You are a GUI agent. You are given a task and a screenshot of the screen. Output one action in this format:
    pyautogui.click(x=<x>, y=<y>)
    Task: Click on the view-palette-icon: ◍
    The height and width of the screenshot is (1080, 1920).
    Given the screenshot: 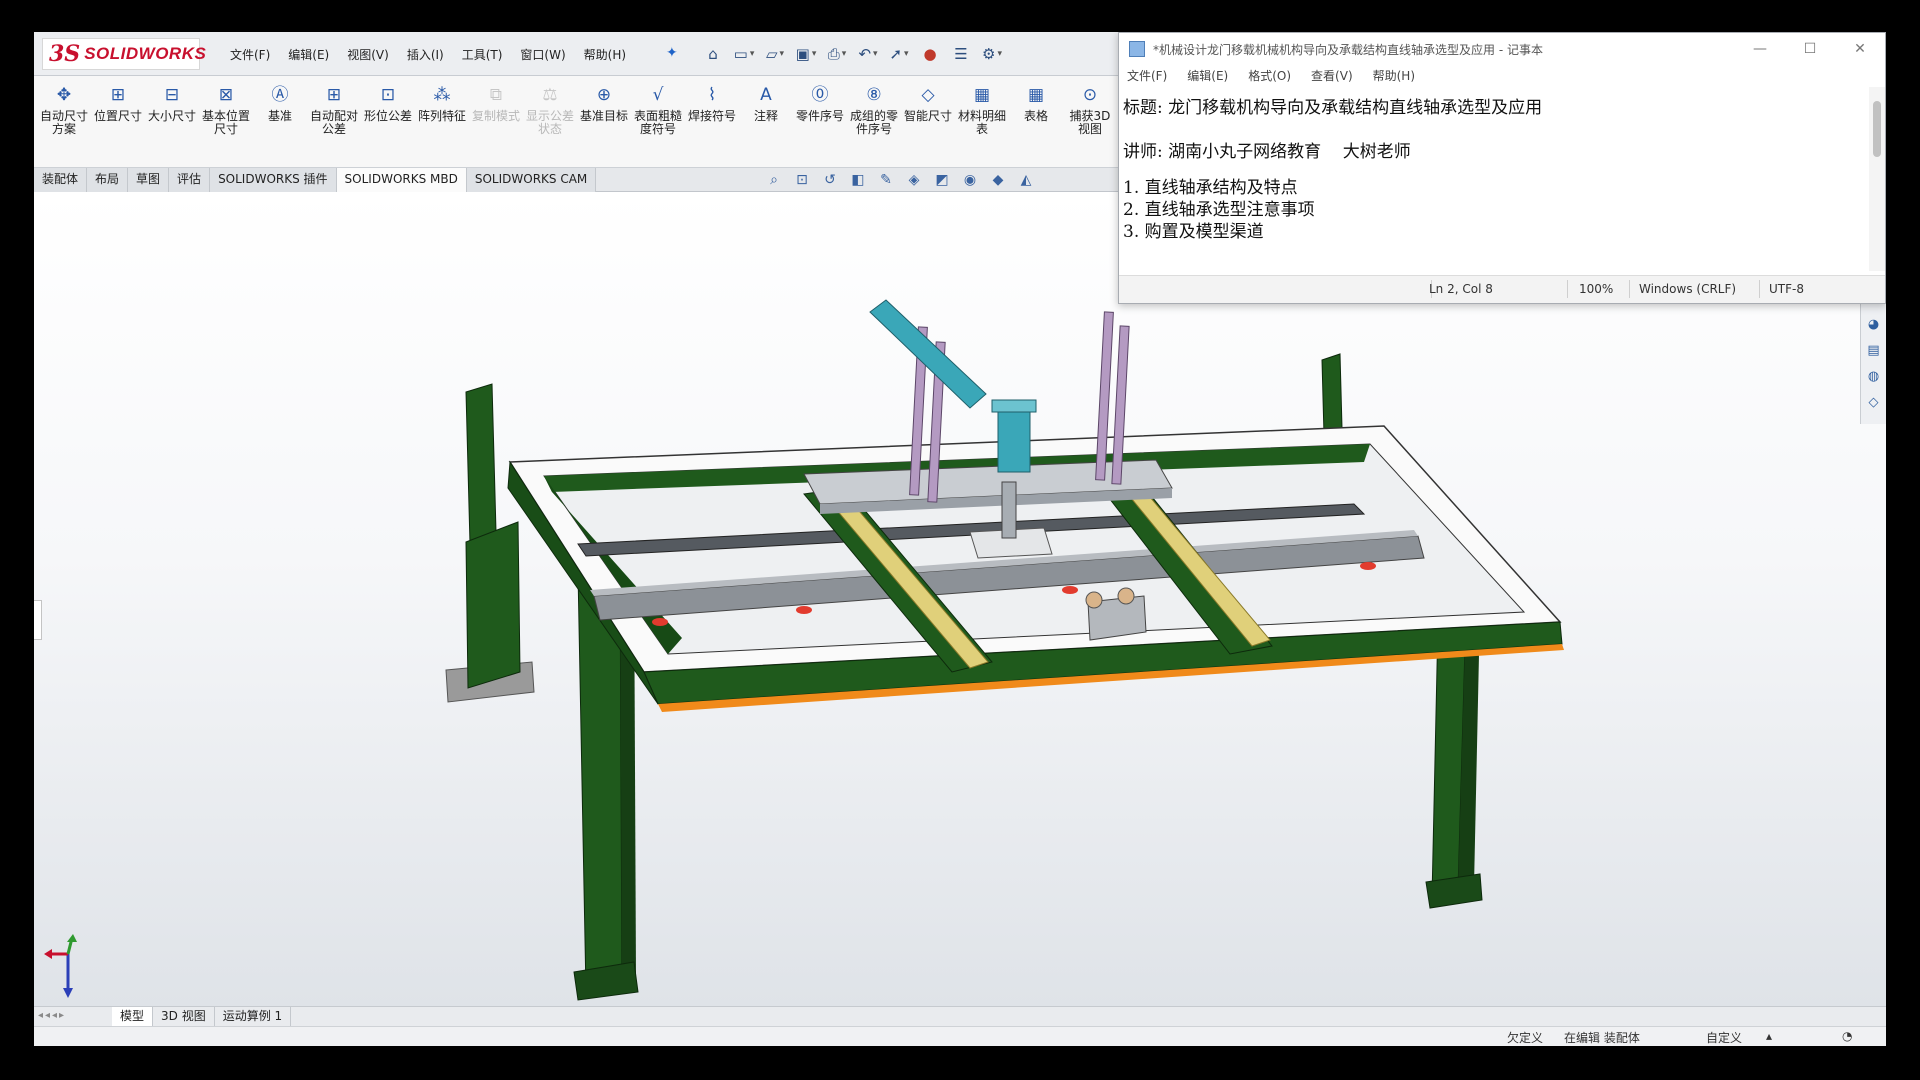 What is the action you would take?
    pyautogui.click(x=1874, y=377)
    